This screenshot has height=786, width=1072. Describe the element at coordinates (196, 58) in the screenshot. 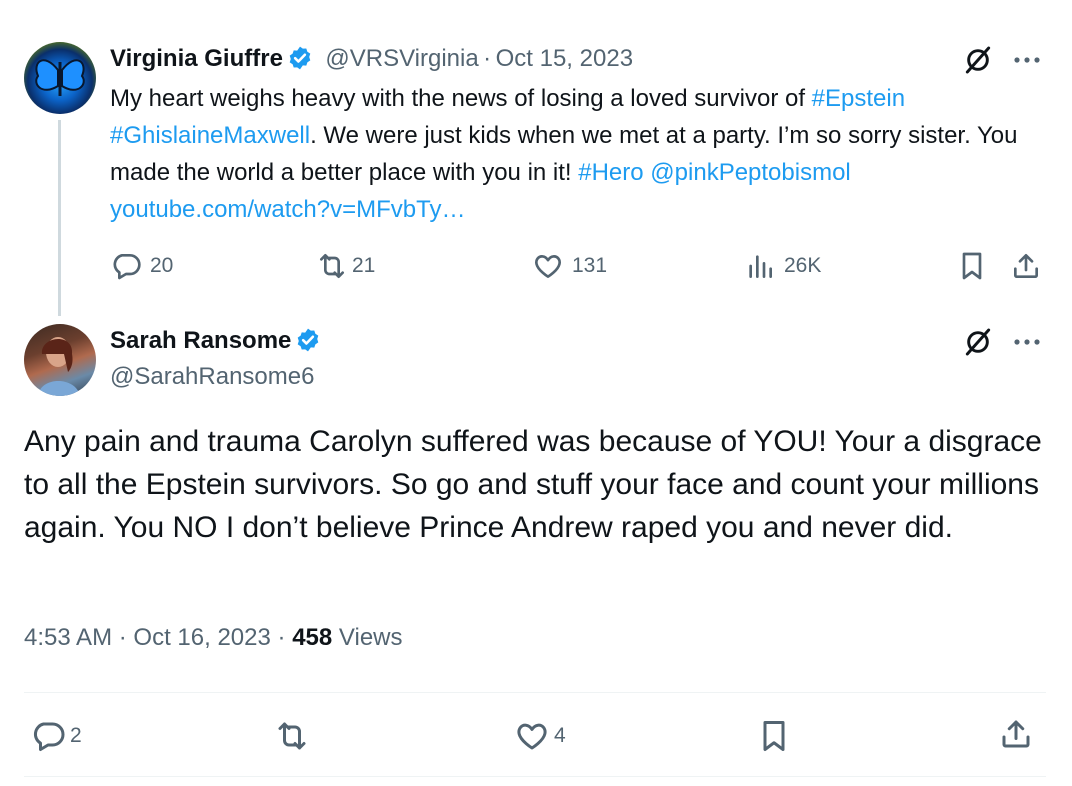

I see `author-name: Virginia Giuffre` at that location.